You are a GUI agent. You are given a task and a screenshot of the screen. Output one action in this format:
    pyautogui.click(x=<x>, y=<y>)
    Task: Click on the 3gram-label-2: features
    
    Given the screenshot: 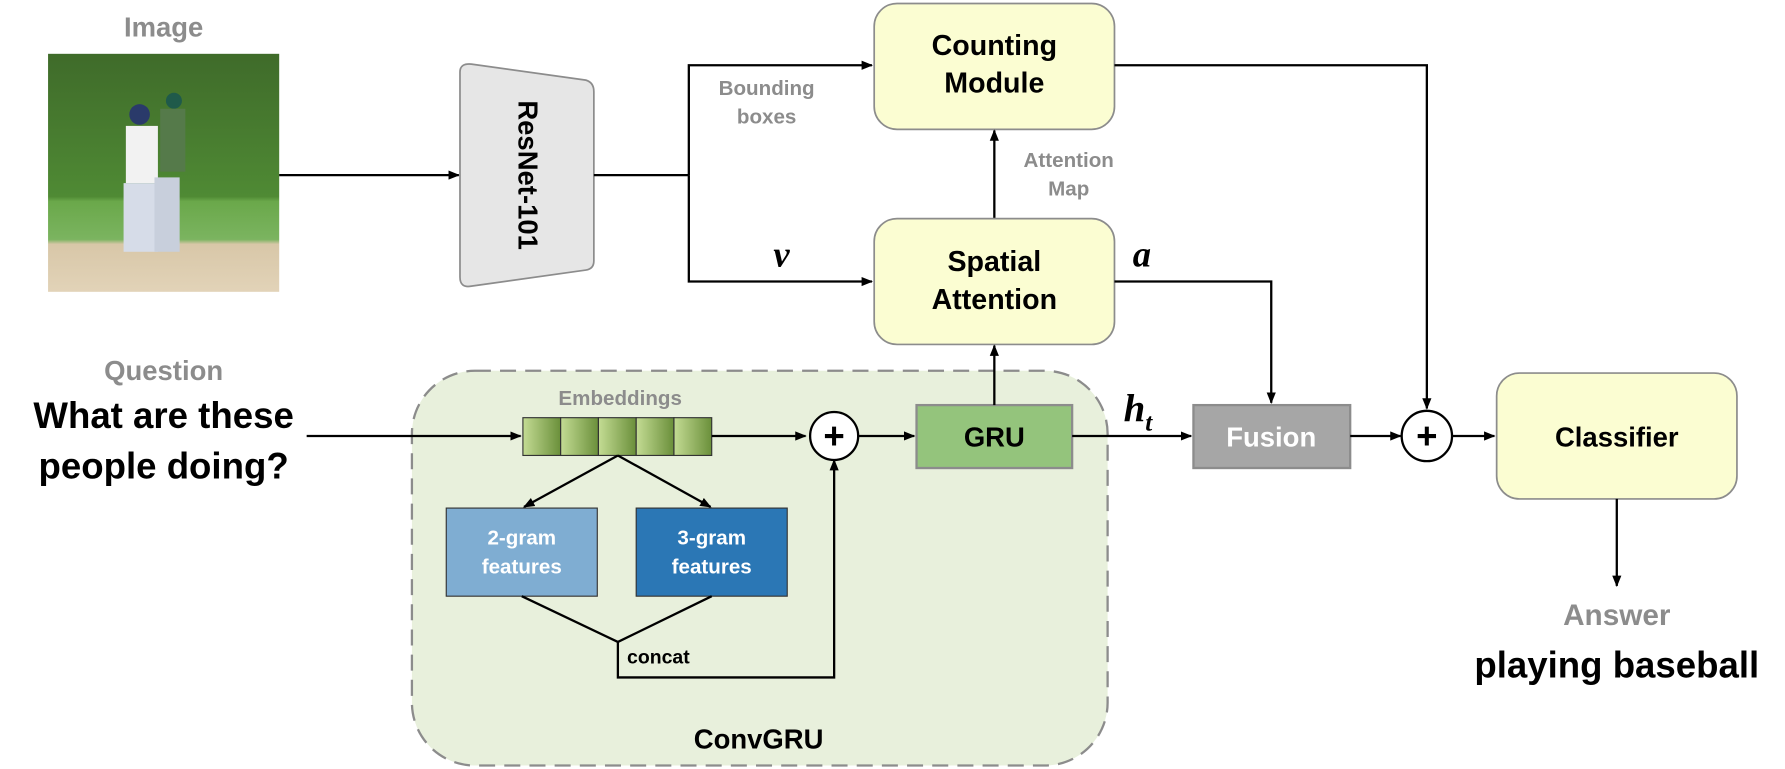 What is the action you would take?
    pyautogui.click(x=712, y=566)
    